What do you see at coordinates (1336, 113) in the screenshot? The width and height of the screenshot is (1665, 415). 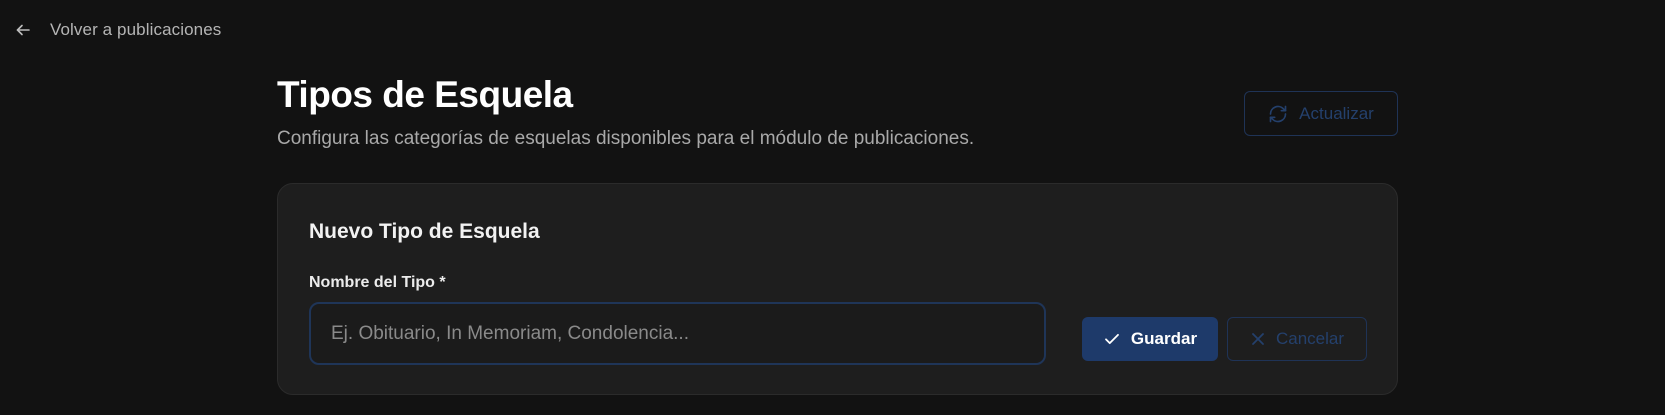 I see `refresh-button-label: Actualizar` at bounding box center [1336, 113].